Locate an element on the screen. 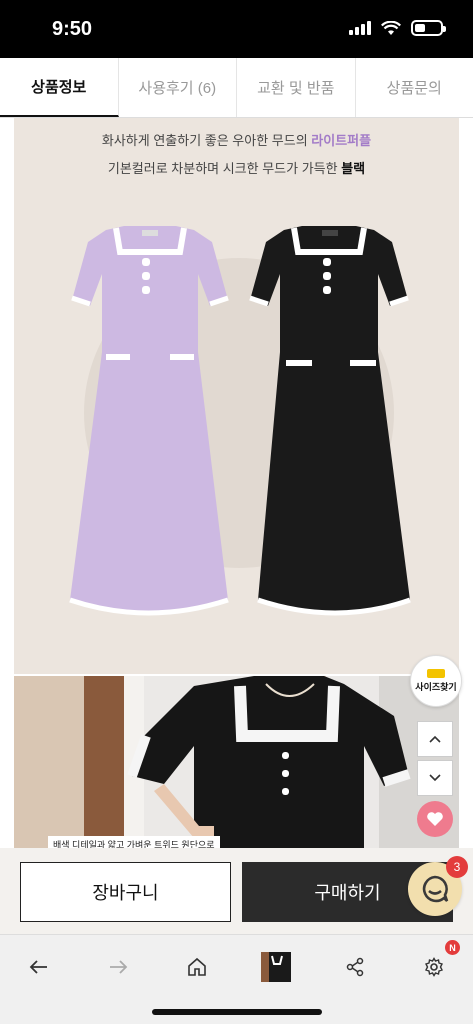 The image size is (473, 1024). promo-caption-line1: 화사하게 연출하기 좋은 우아한 무드의 라이트퍼플 is located at coordinates (236, 140).